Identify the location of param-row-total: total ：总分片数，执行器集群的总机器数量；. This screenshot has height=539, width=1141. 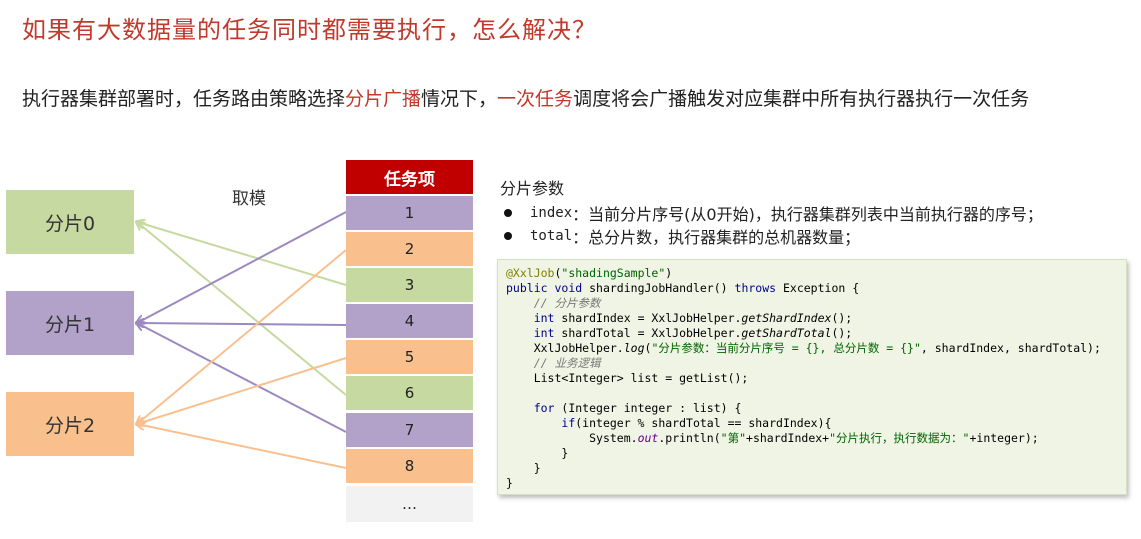
(771, 235).